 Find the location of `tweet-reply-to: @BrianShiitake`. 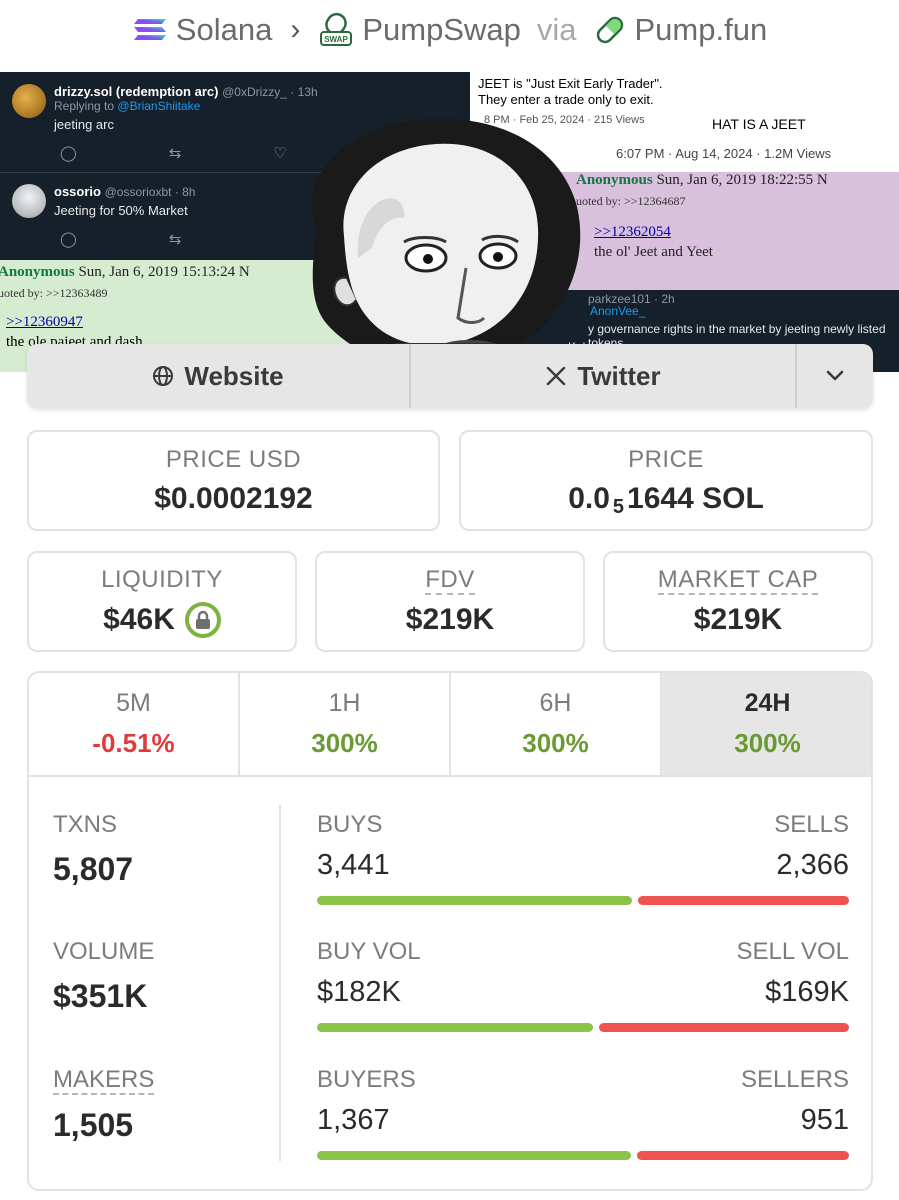

tweet-reply-to: @BrianShiitake is located at coordinates (159, 106).